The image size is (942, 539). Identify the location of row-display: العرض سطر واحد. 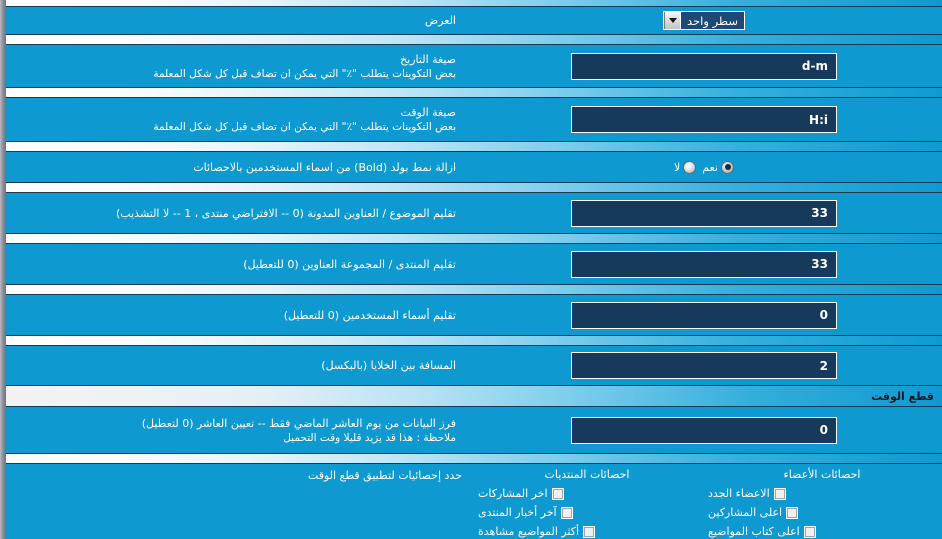
(474, 20).